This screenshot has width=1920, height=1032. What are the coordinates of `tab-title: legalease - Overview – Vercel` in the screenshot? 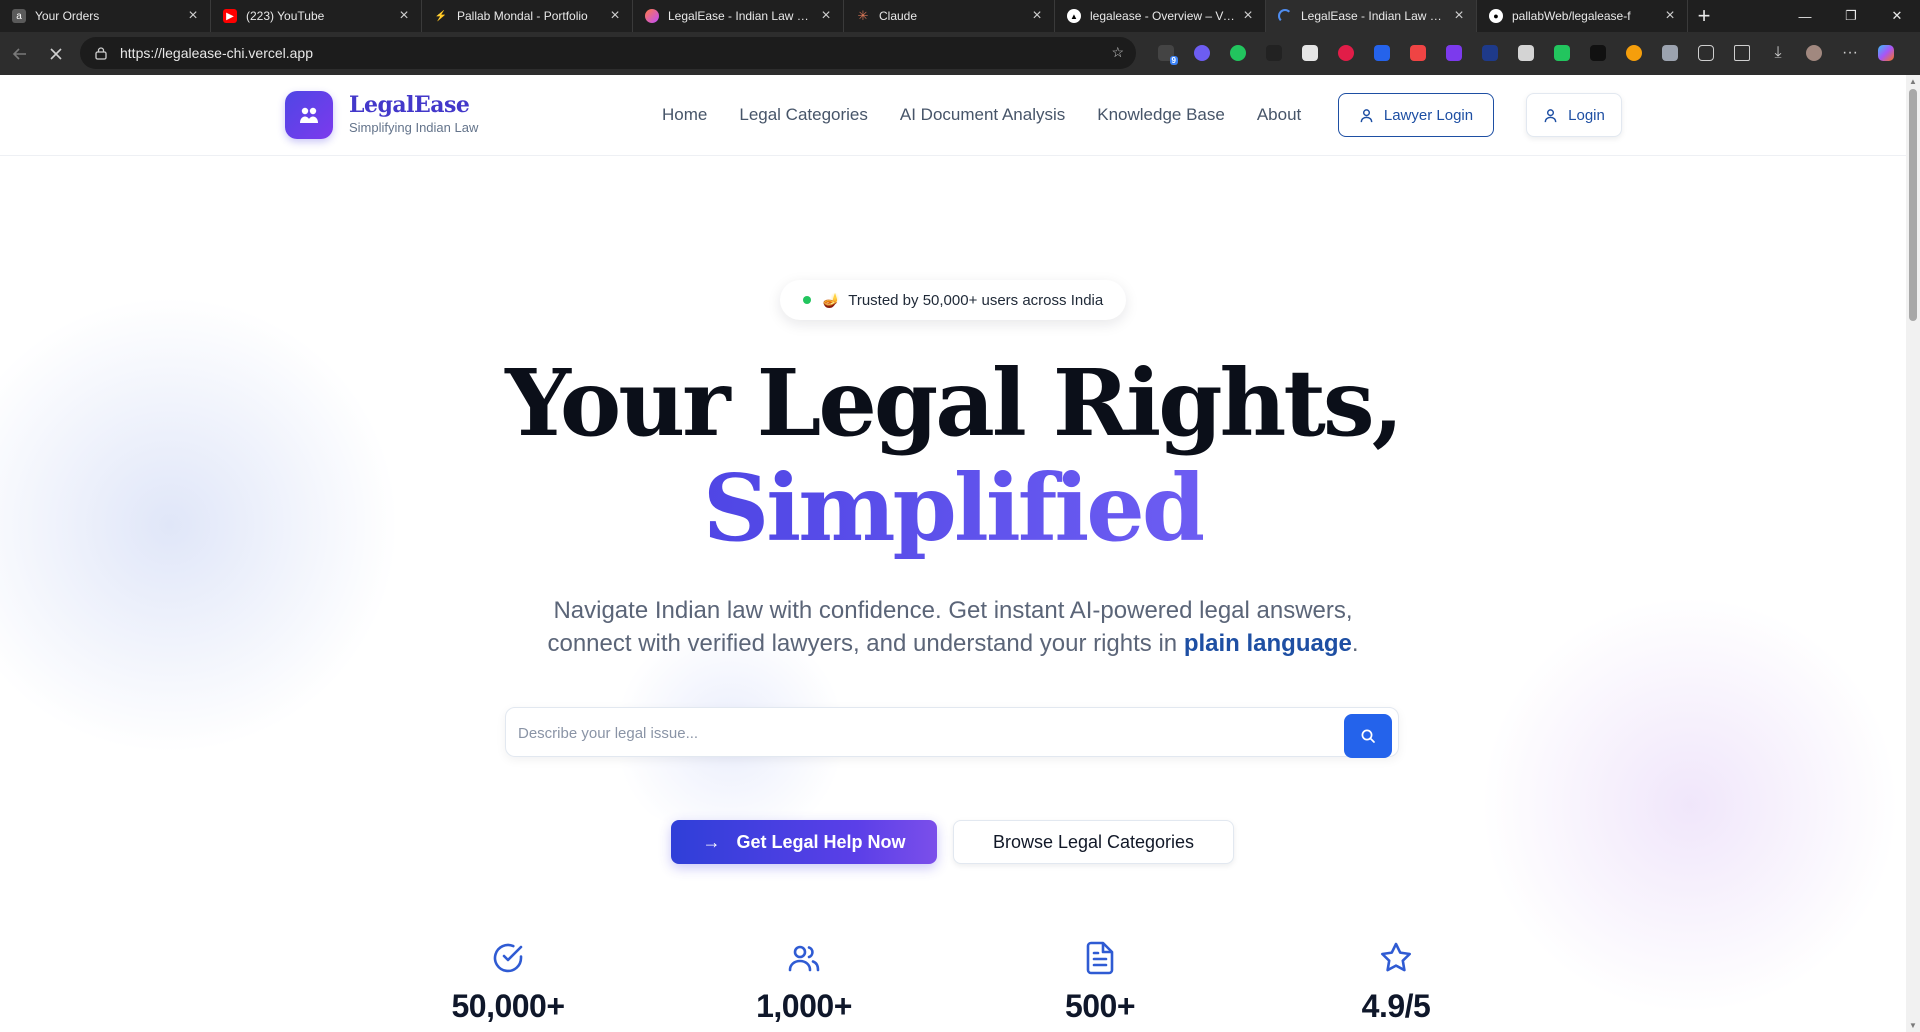 It's located at (1164, 16).